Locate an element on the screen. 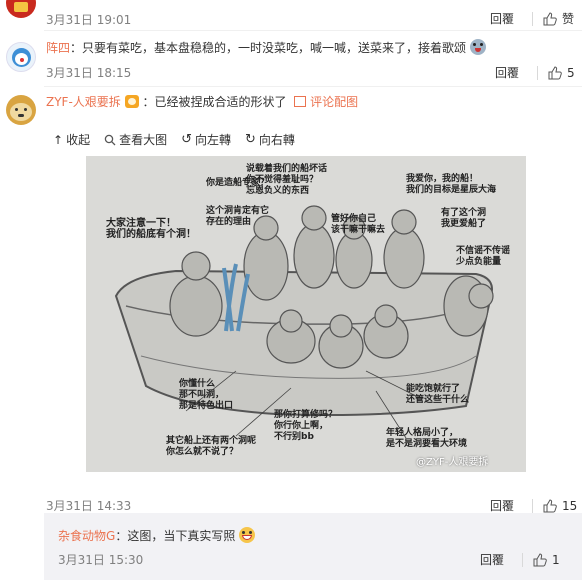  like-count: 5 is located at coordinates (571, 72).